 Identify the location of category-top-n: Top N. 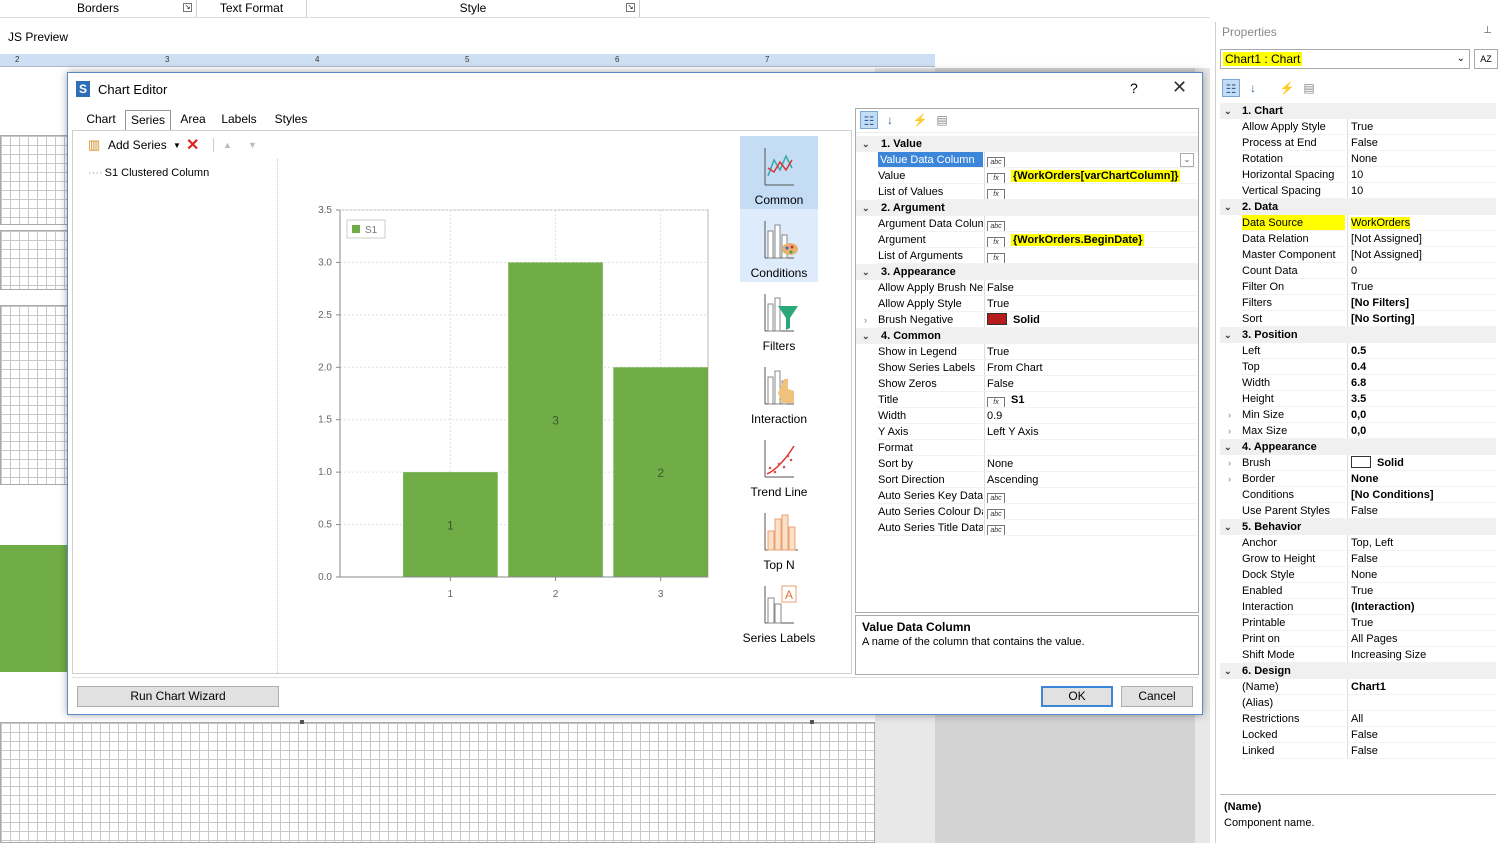
(779, 537).